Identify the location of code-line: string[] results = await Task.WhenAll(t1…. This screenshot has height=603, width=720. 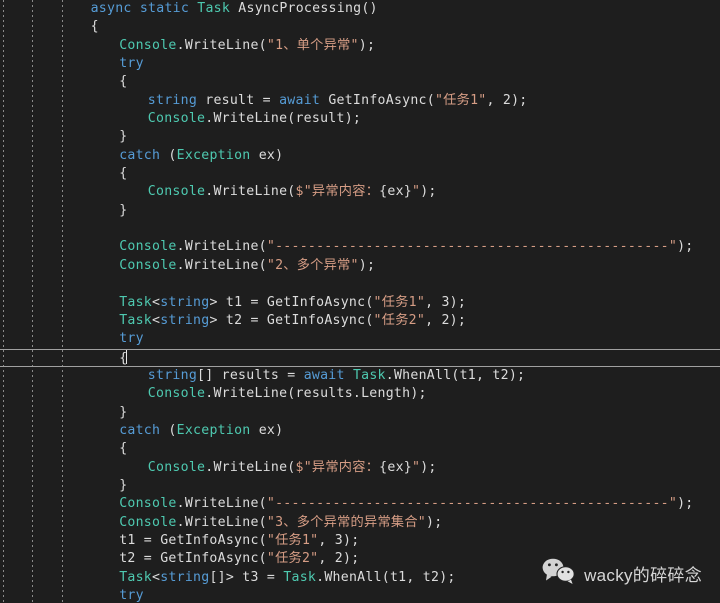
(360, 376).